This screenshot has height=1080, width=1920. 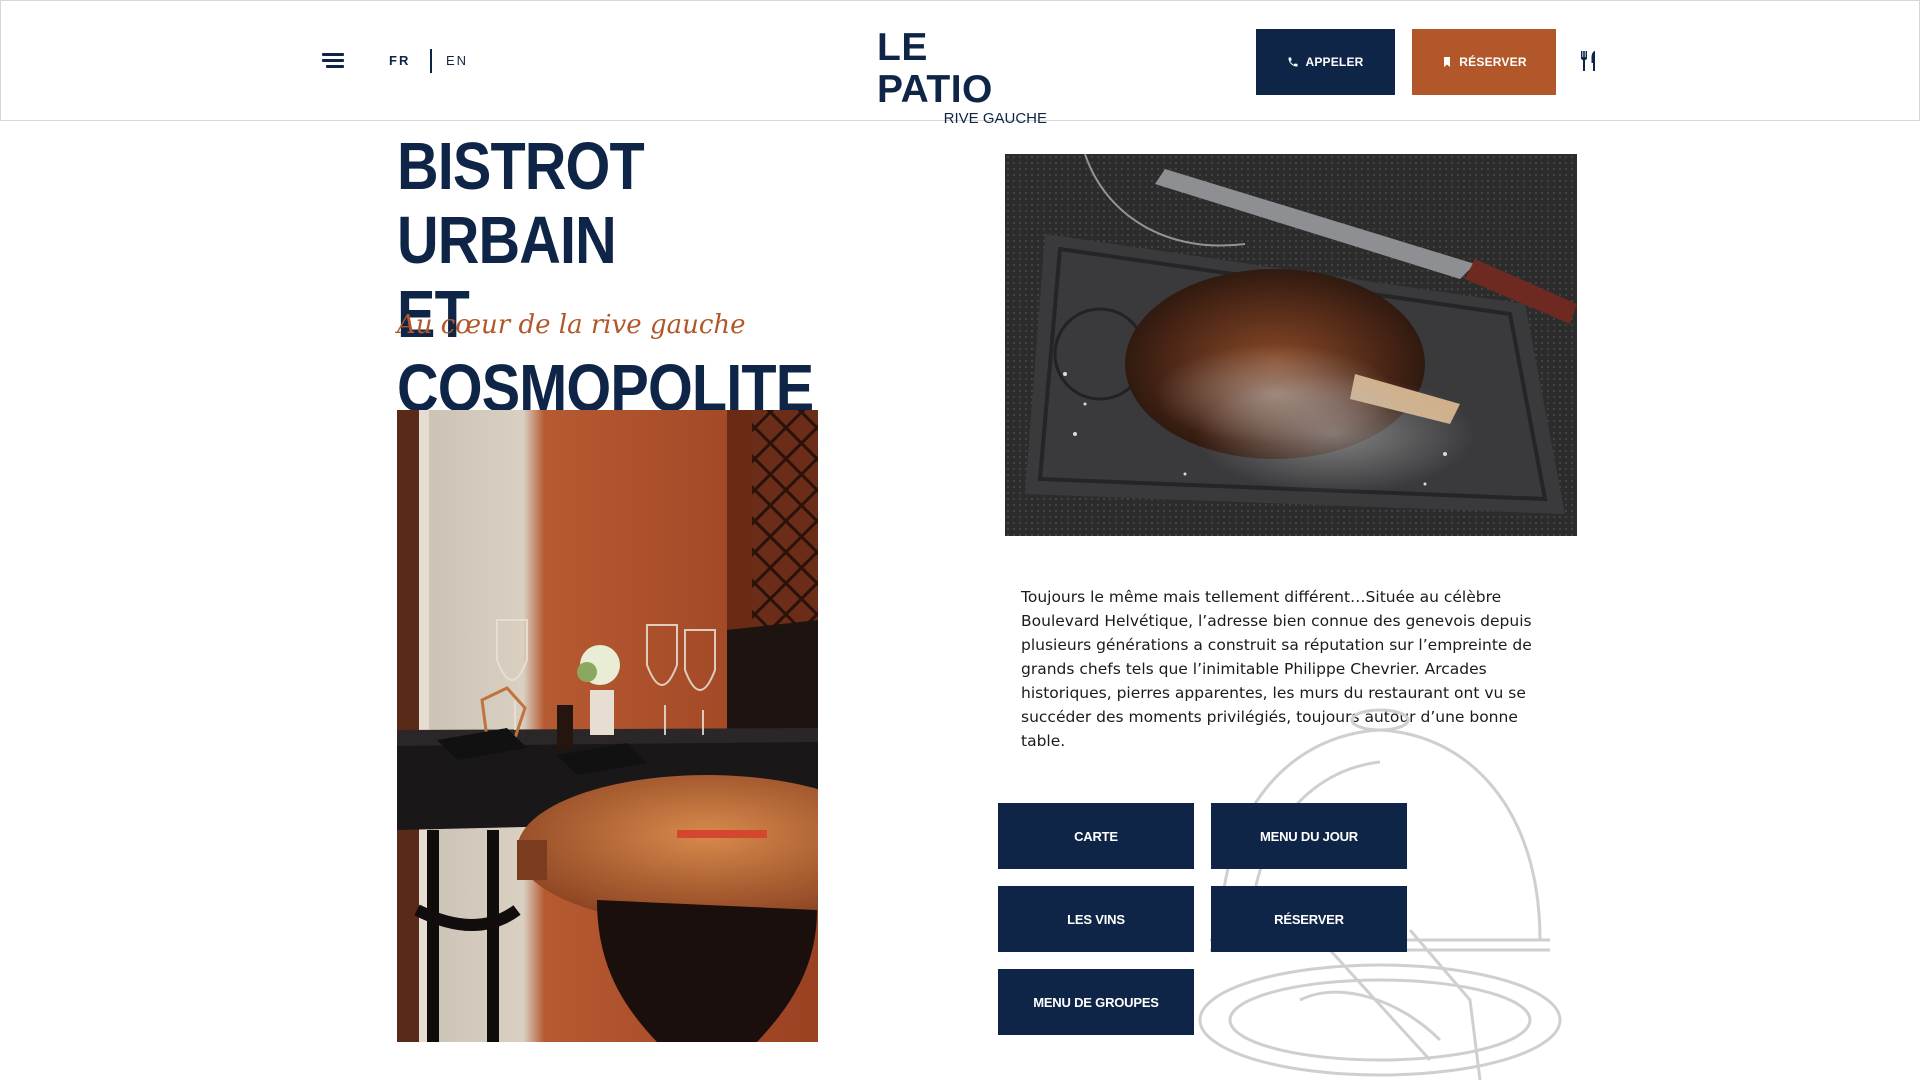 I want to click on site-logo: LE PATIO RIVE GAUCHE, so click(x=962, y=77).